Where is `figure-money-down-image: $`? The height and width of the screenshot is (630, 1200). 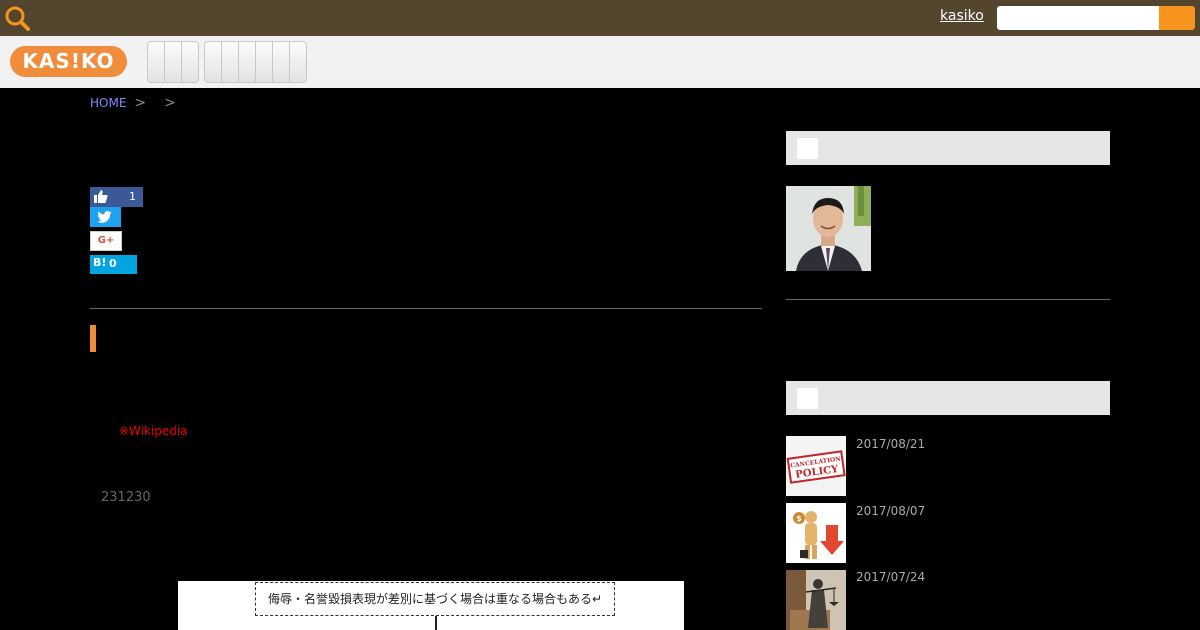 figure-money-down-image: $ is located at coordinates (816, 533).